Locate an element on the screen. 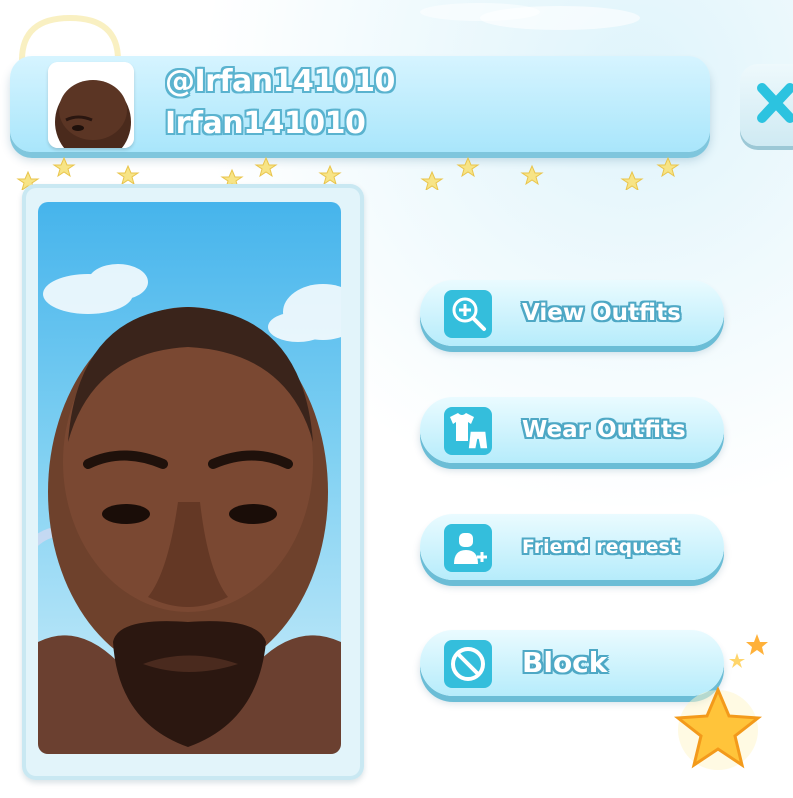 The width and height of the screenshot is (793, 798). glowing-star-icon is located at coordinates (718, 728).